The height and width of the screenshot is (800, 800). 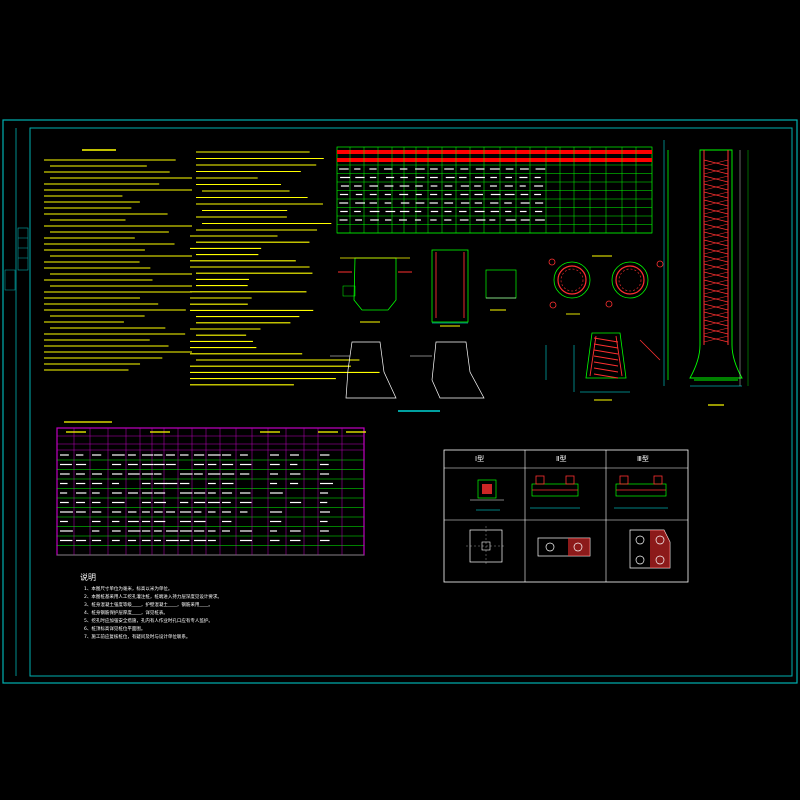 What do you see at coordinates (494, 190) in the screenshot?
I see `pile-schedule-table` at bounding box center [494, 190].